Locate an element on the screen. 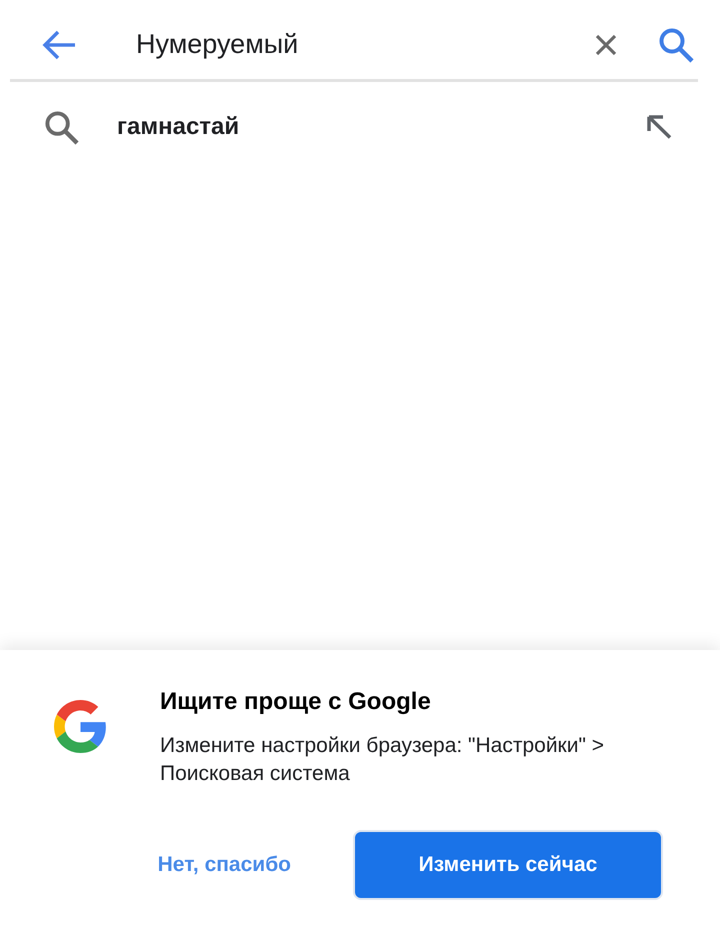 This screenshot has height=942, width=720. prompt-text: Измените настройки браузера: "Настройки" > Поисковая система is located at coordinates (383, 760).